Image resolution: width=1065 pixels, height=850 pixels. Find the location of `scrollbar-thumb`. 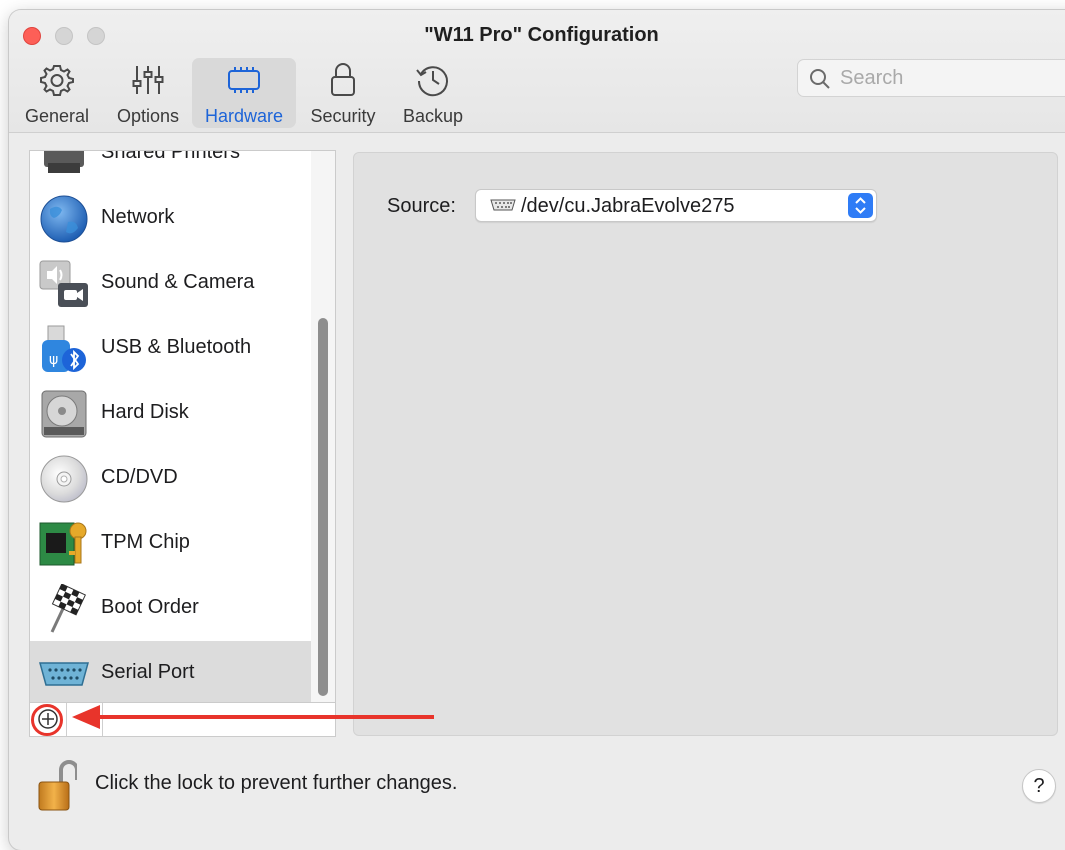

scrollbar-thumb is located at coordinates (323, 507).